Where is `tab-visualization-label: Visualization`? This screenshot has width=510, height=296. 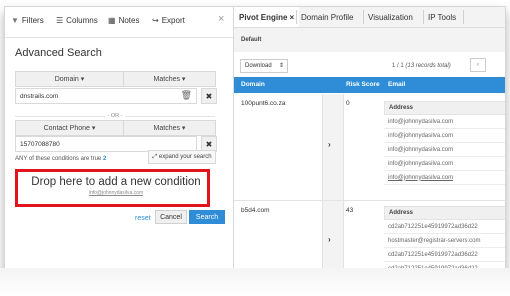
tab-visualization-label: Visualization is located at coordinates (390, 17).